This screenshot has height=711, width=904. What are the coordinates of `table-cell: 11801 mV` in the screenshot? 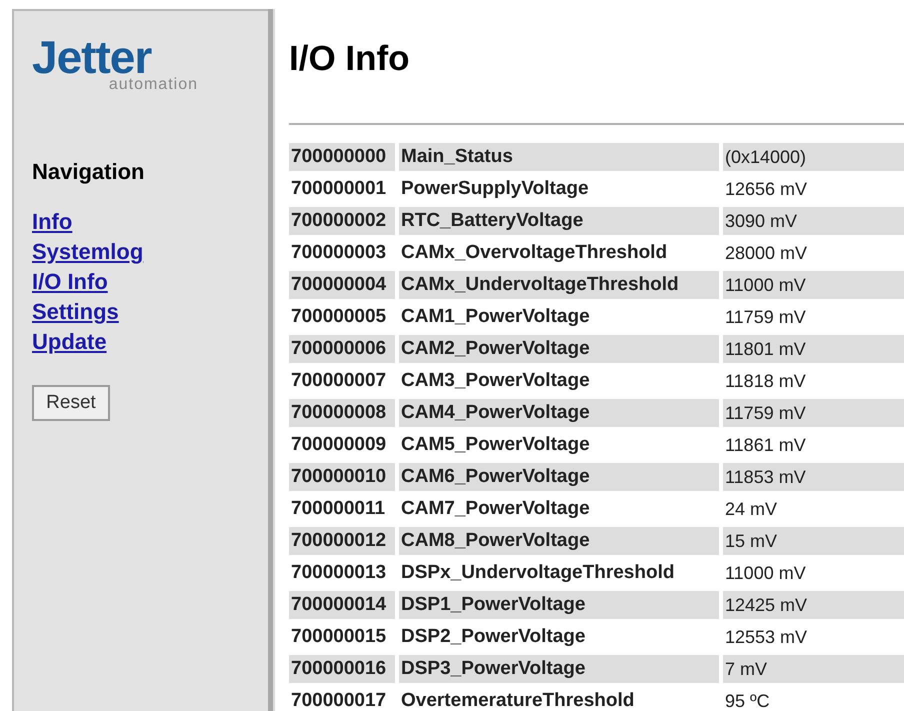 It's located at (813, 349).